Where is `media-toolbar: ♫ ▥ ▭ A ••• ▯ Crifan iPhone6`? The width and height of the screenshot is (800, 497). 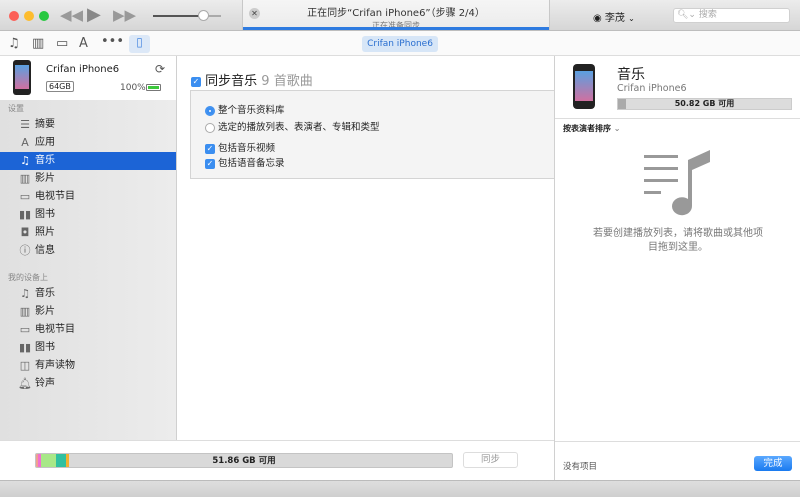 media-toolbar: ♫ ▥ ▭ A ••• ▯ Crifan iPhone6 is located at coordinates (400, 43).